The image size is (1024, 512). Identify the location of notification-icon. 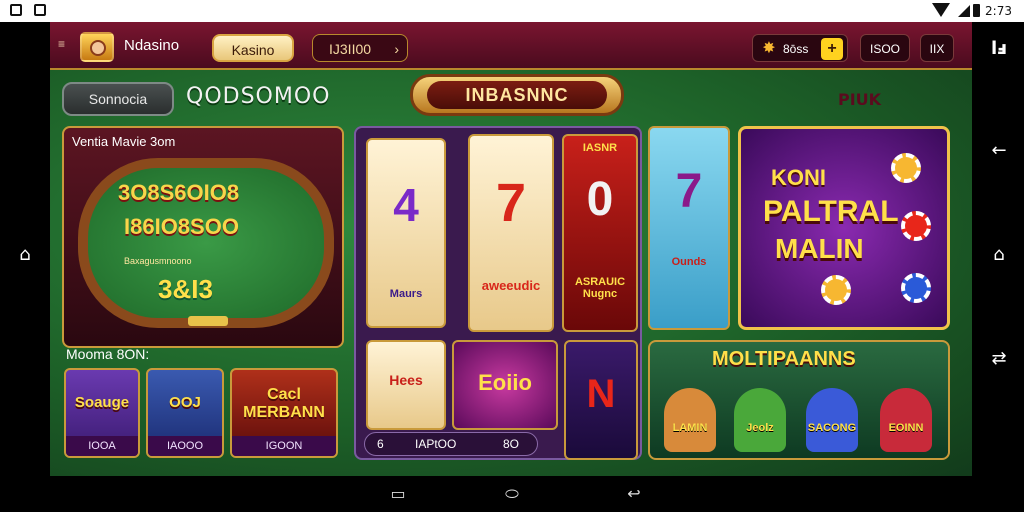
(16, 10).